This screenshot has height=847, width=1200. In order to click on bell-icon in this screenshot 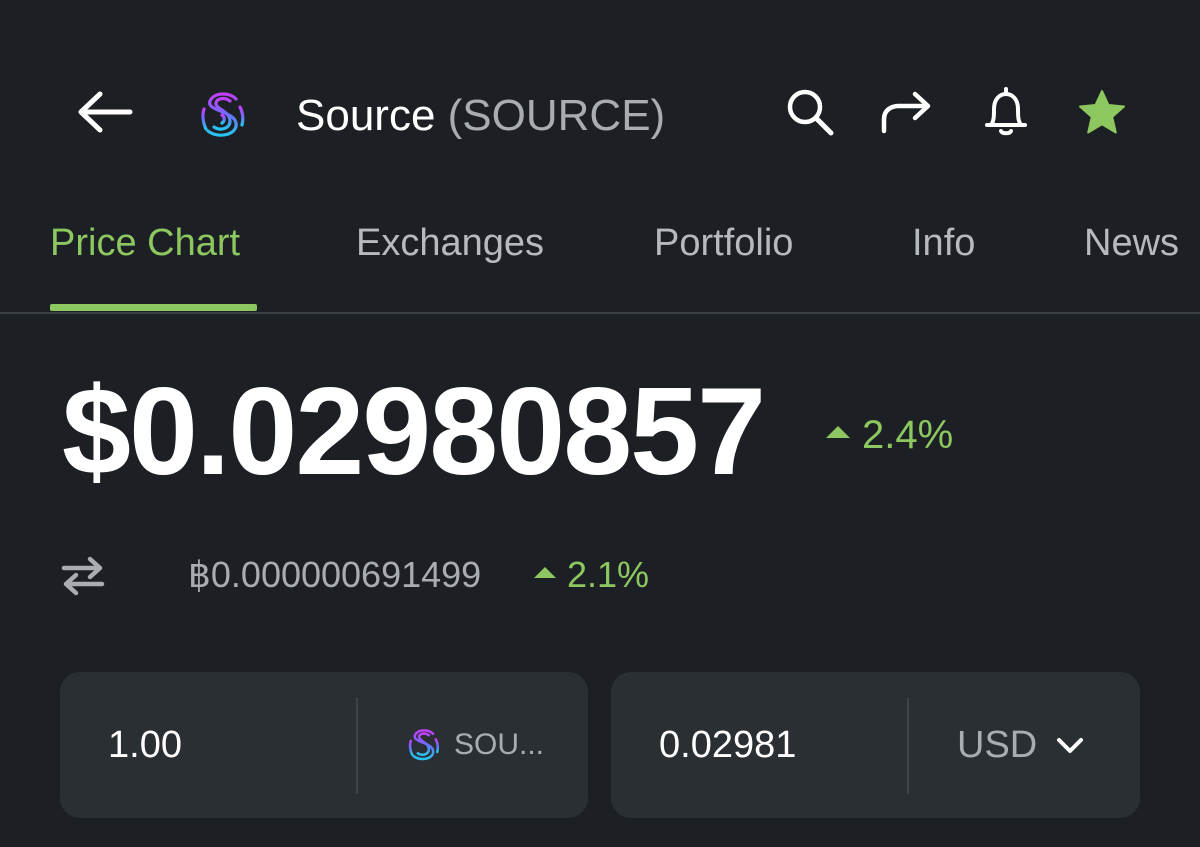, I will do `click(1006, 111)`.